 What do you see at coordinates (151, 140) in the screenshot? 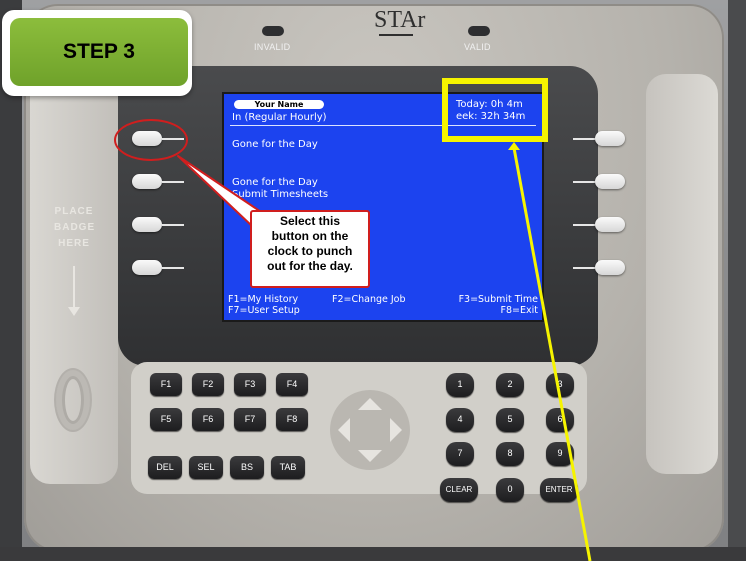
I see `callout-circle` at bounding box center [151, 140].